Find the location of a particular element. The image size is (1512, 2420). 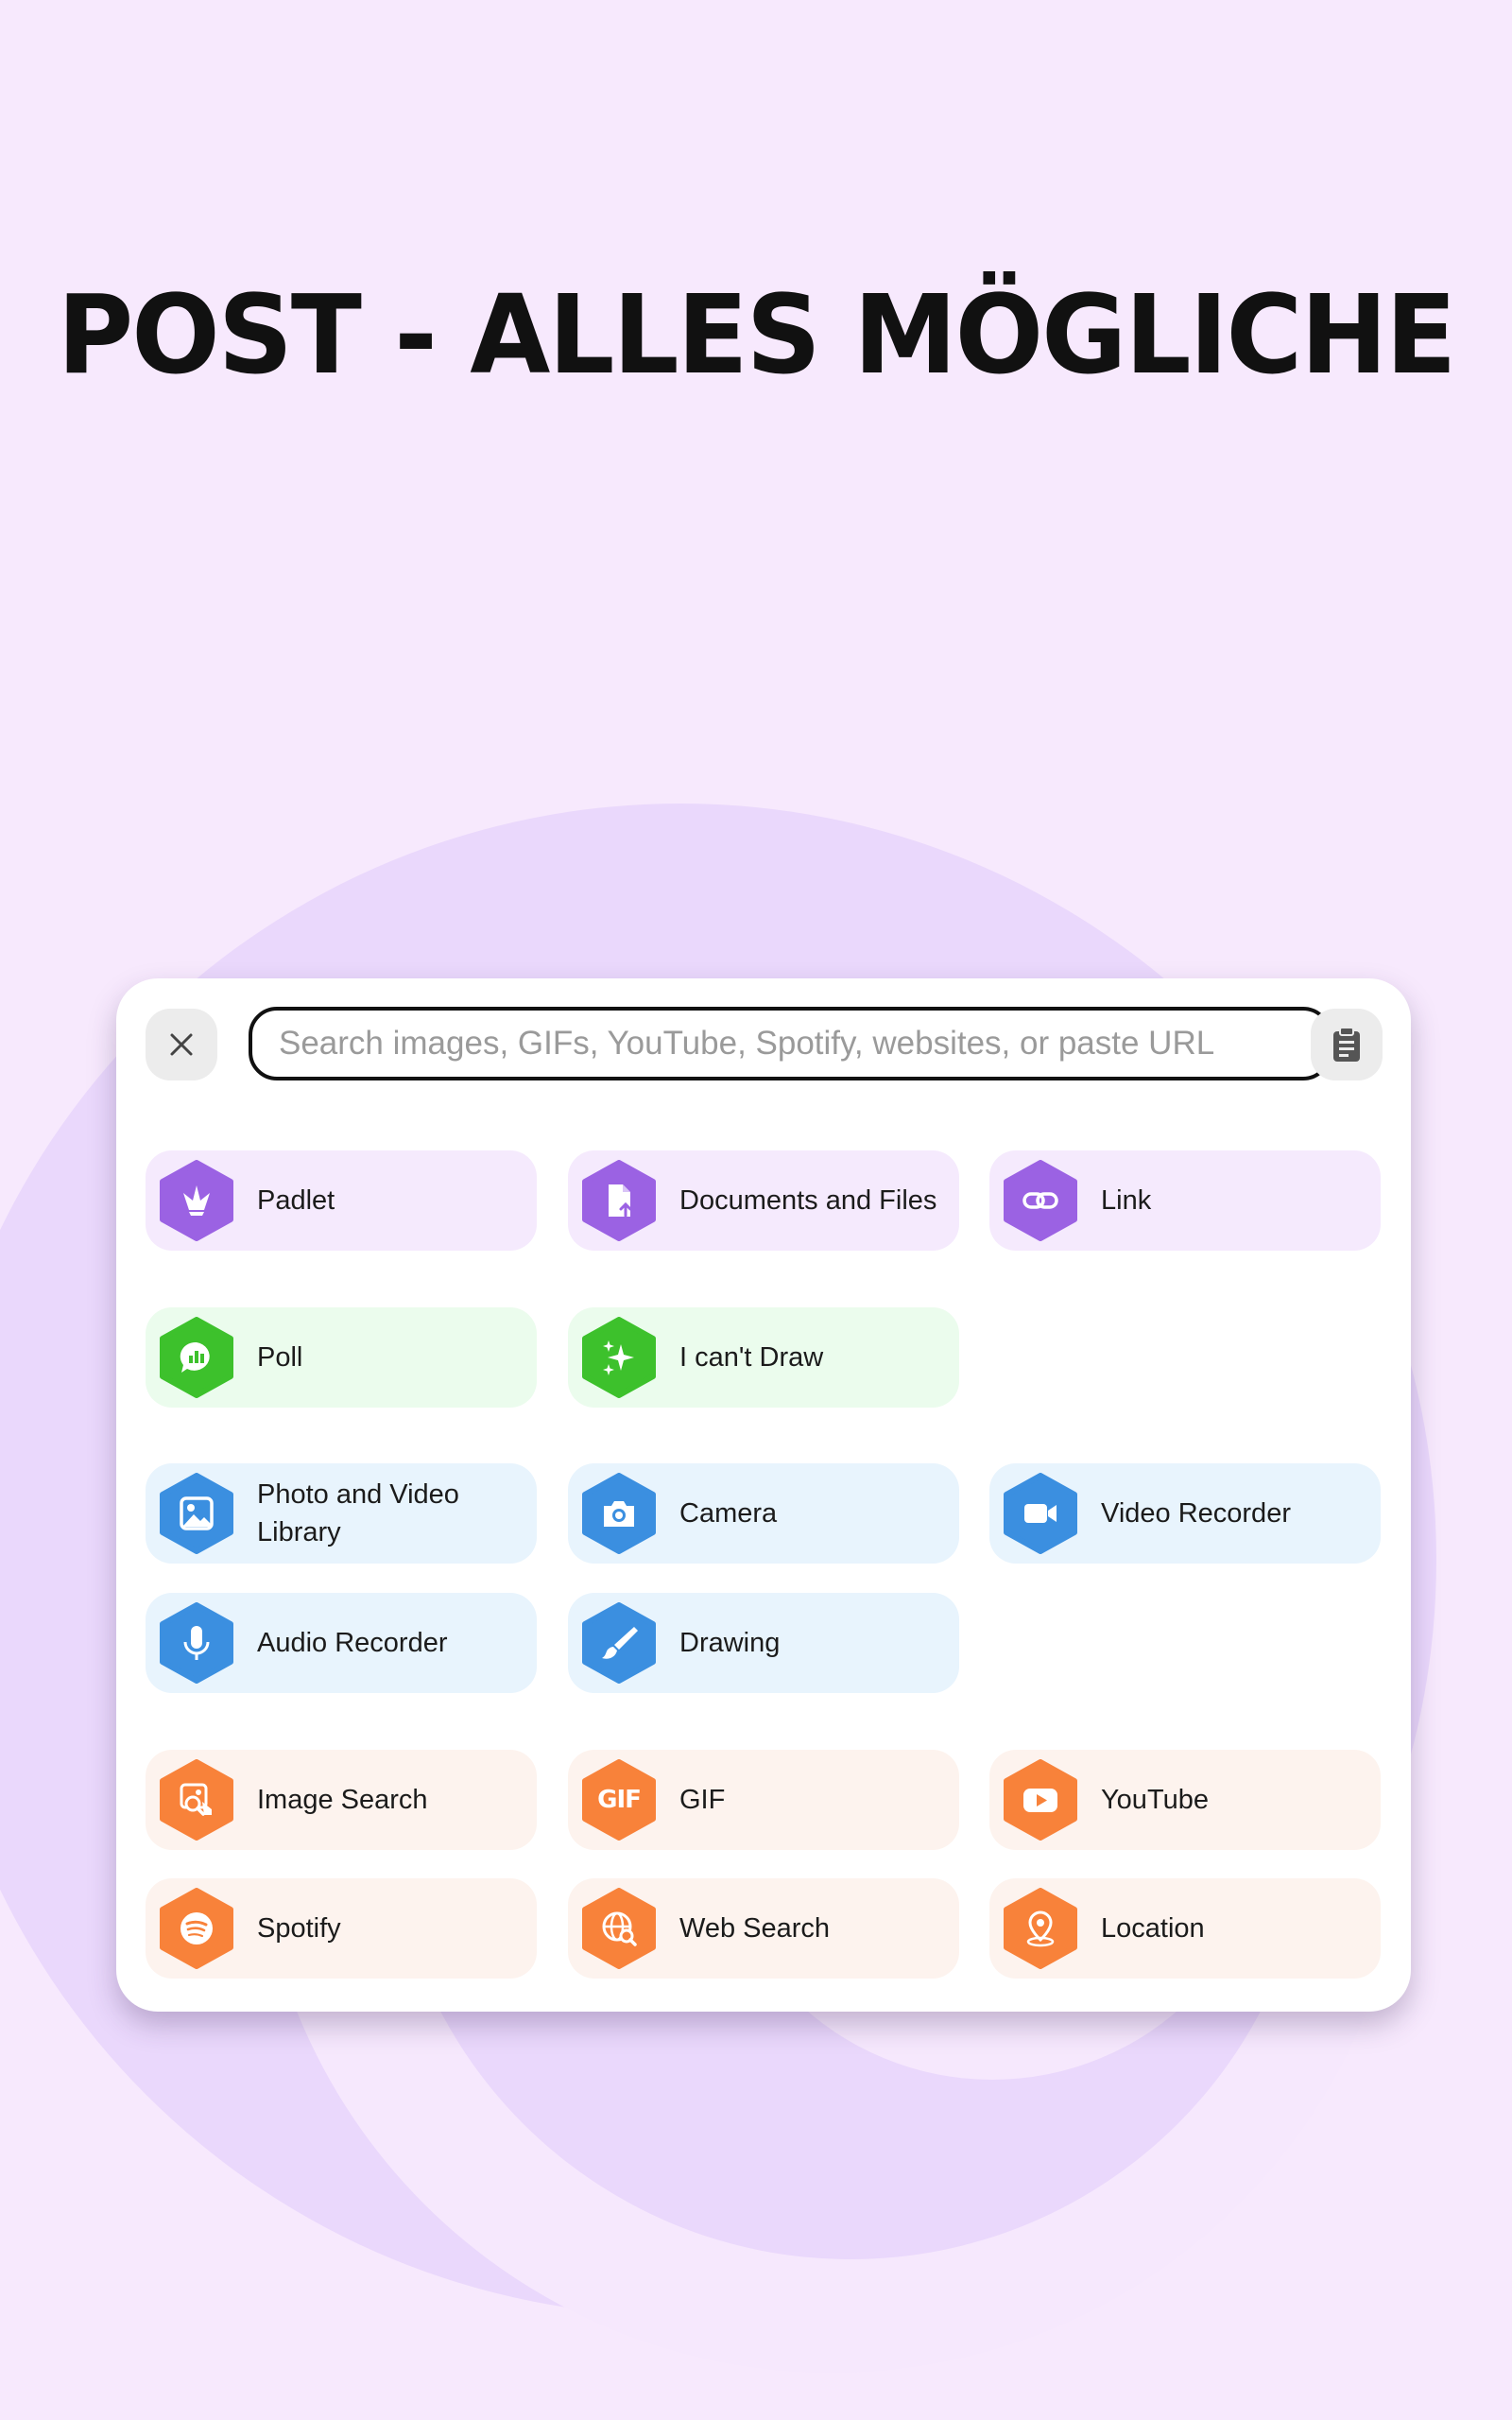

tile-label: Poll is located at coordinates (280, 1357).